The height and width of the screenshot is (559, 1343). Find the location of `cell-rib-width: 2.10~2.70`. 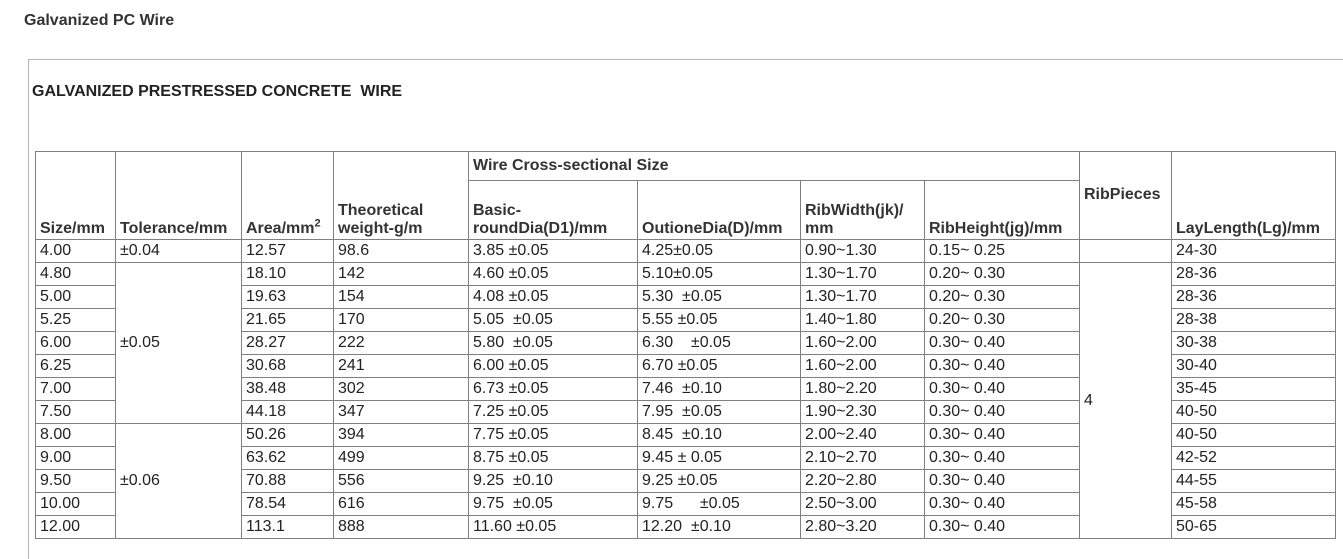

cell-rib-width: 2.10~2.70 is located at coordinates (862, 458).